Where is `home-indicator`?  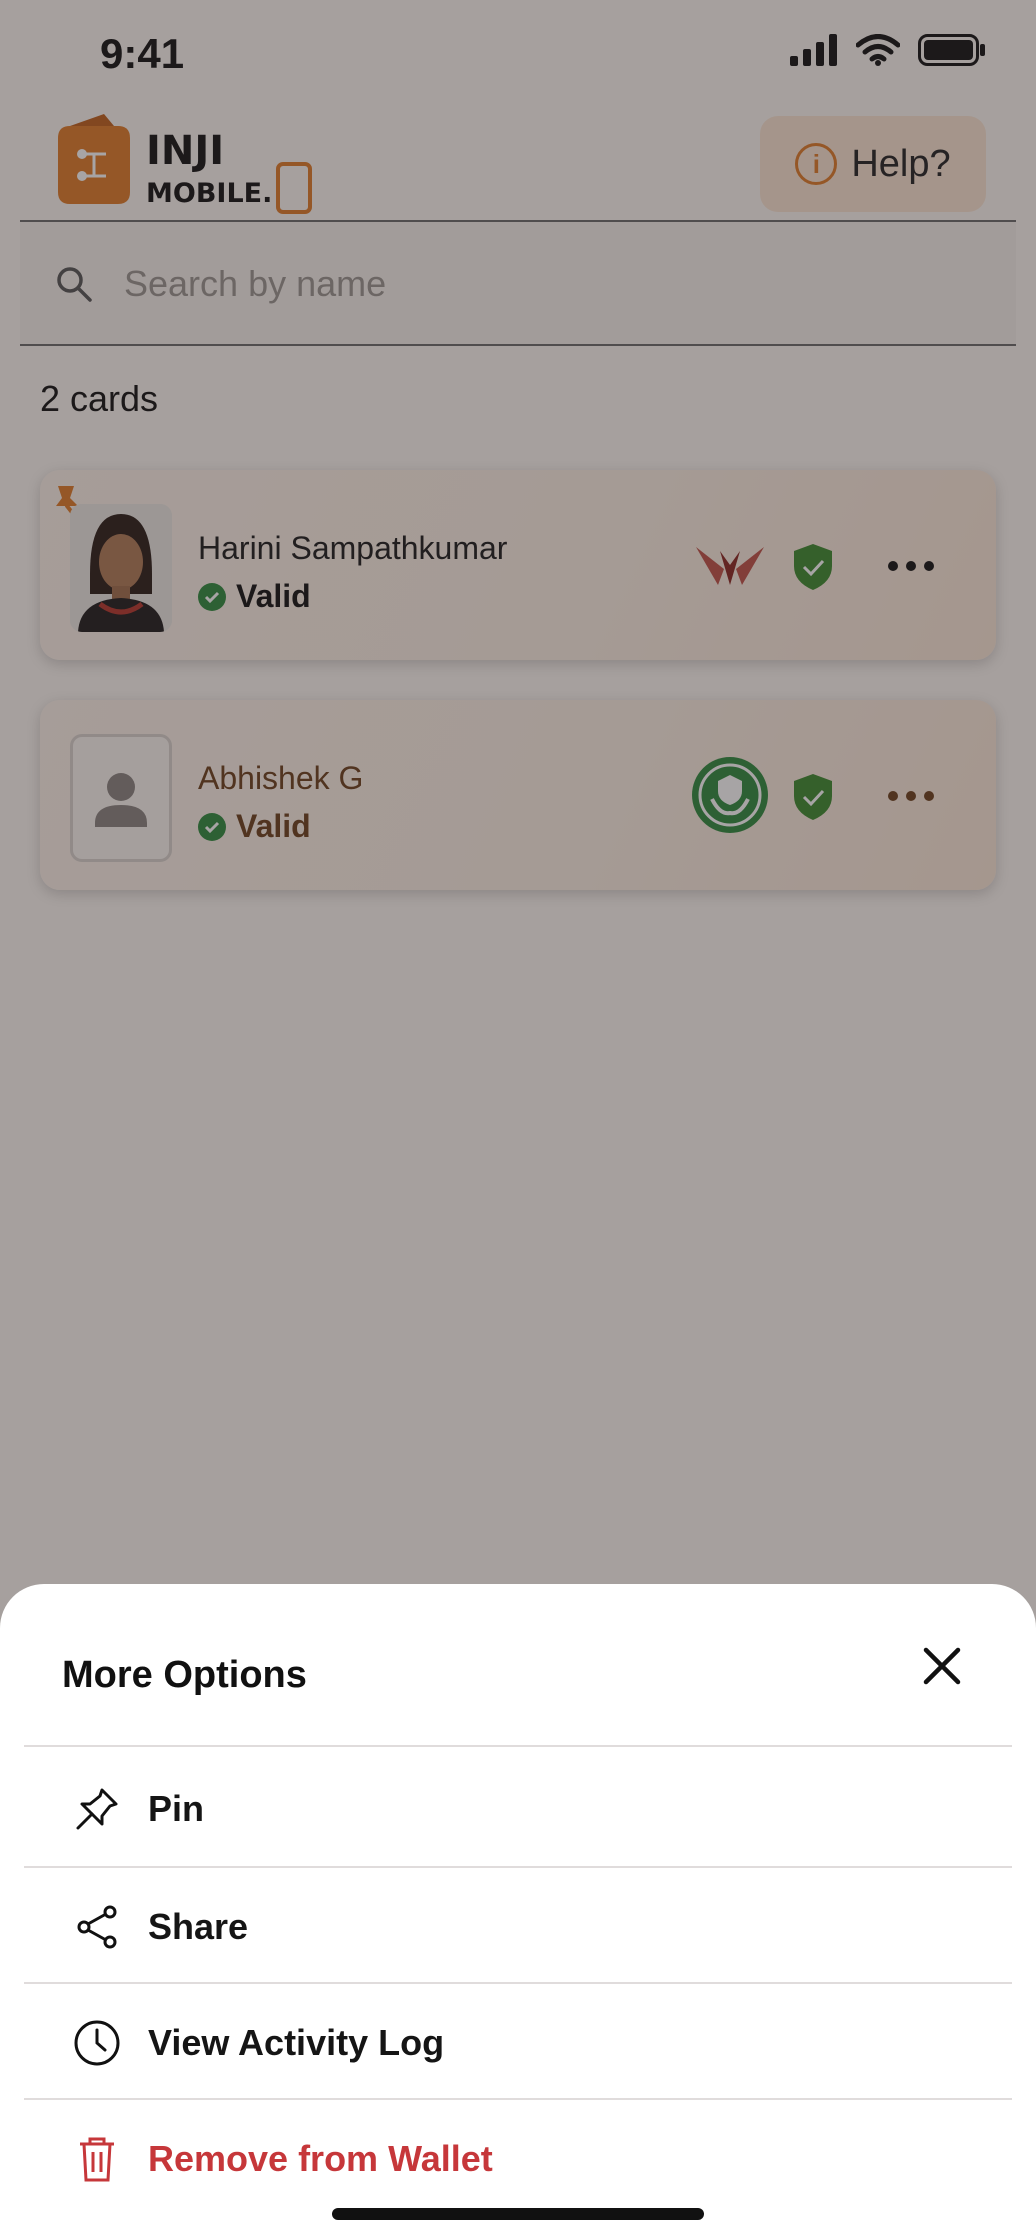 home-indicator is located at coordinates (518, 2214).